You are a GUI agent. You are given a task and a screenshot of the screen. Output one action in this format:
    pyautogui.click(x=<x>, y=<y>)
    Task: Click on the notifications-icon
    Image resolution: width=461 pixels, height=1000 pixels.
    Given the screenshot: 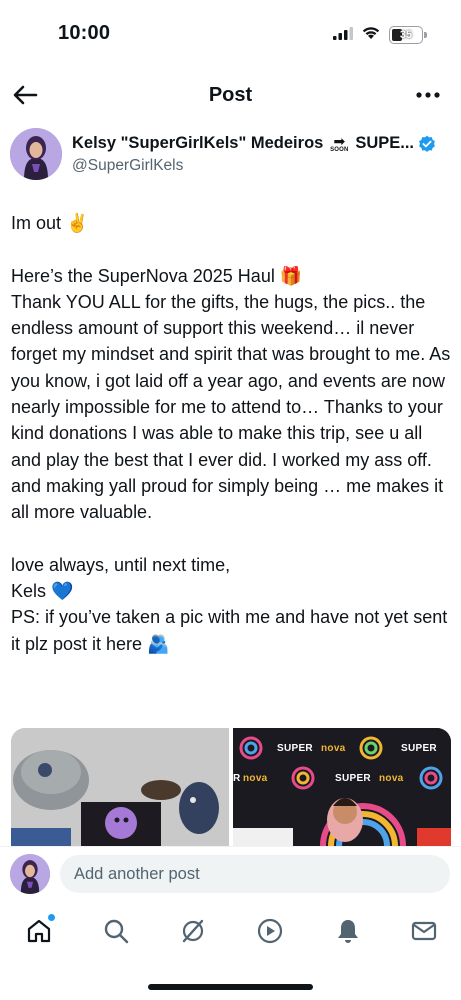 What is the action you would take?
    pyautogui.click(x=348, y=931)
    